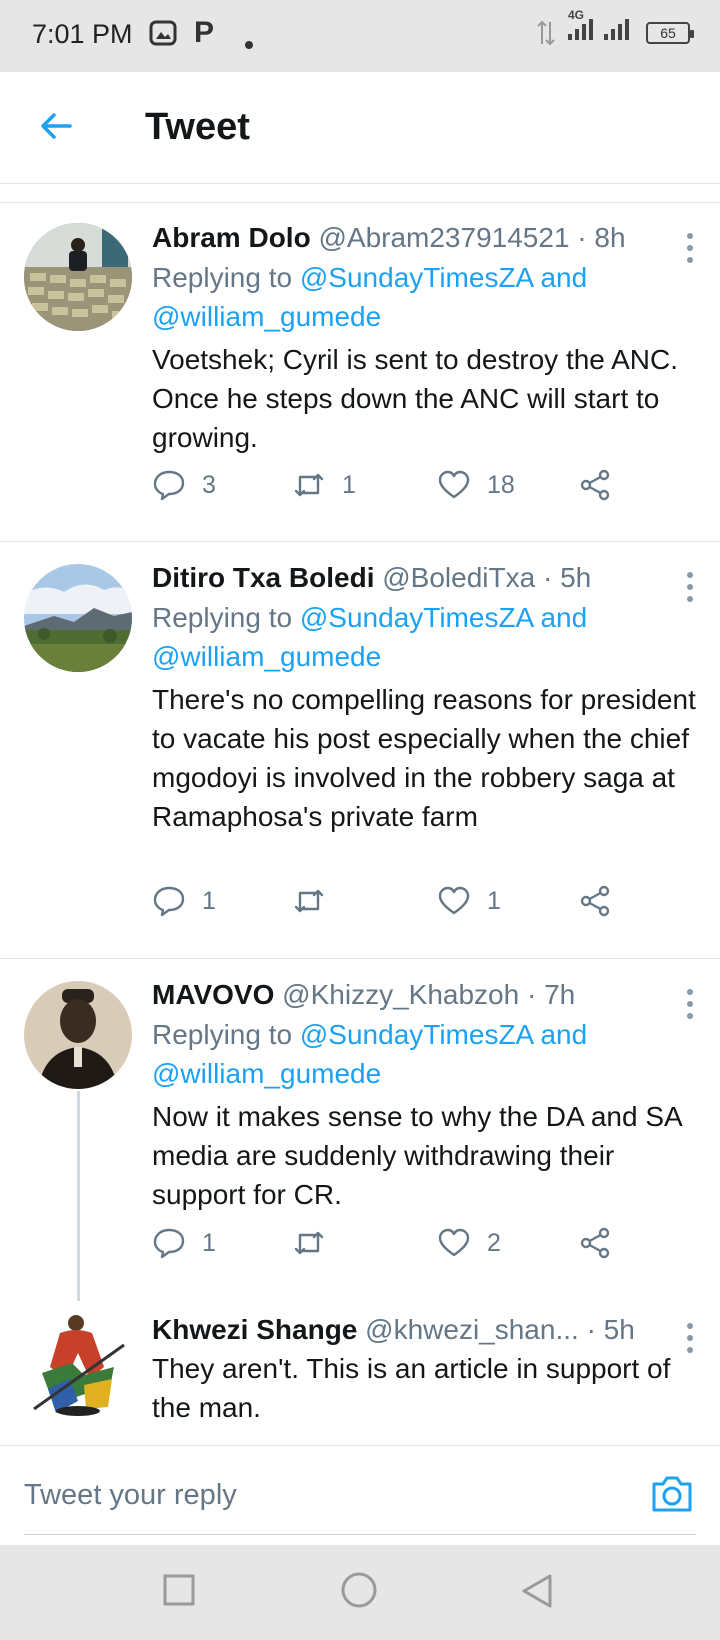  I want to click on p-icon: P, so click(204, 32).